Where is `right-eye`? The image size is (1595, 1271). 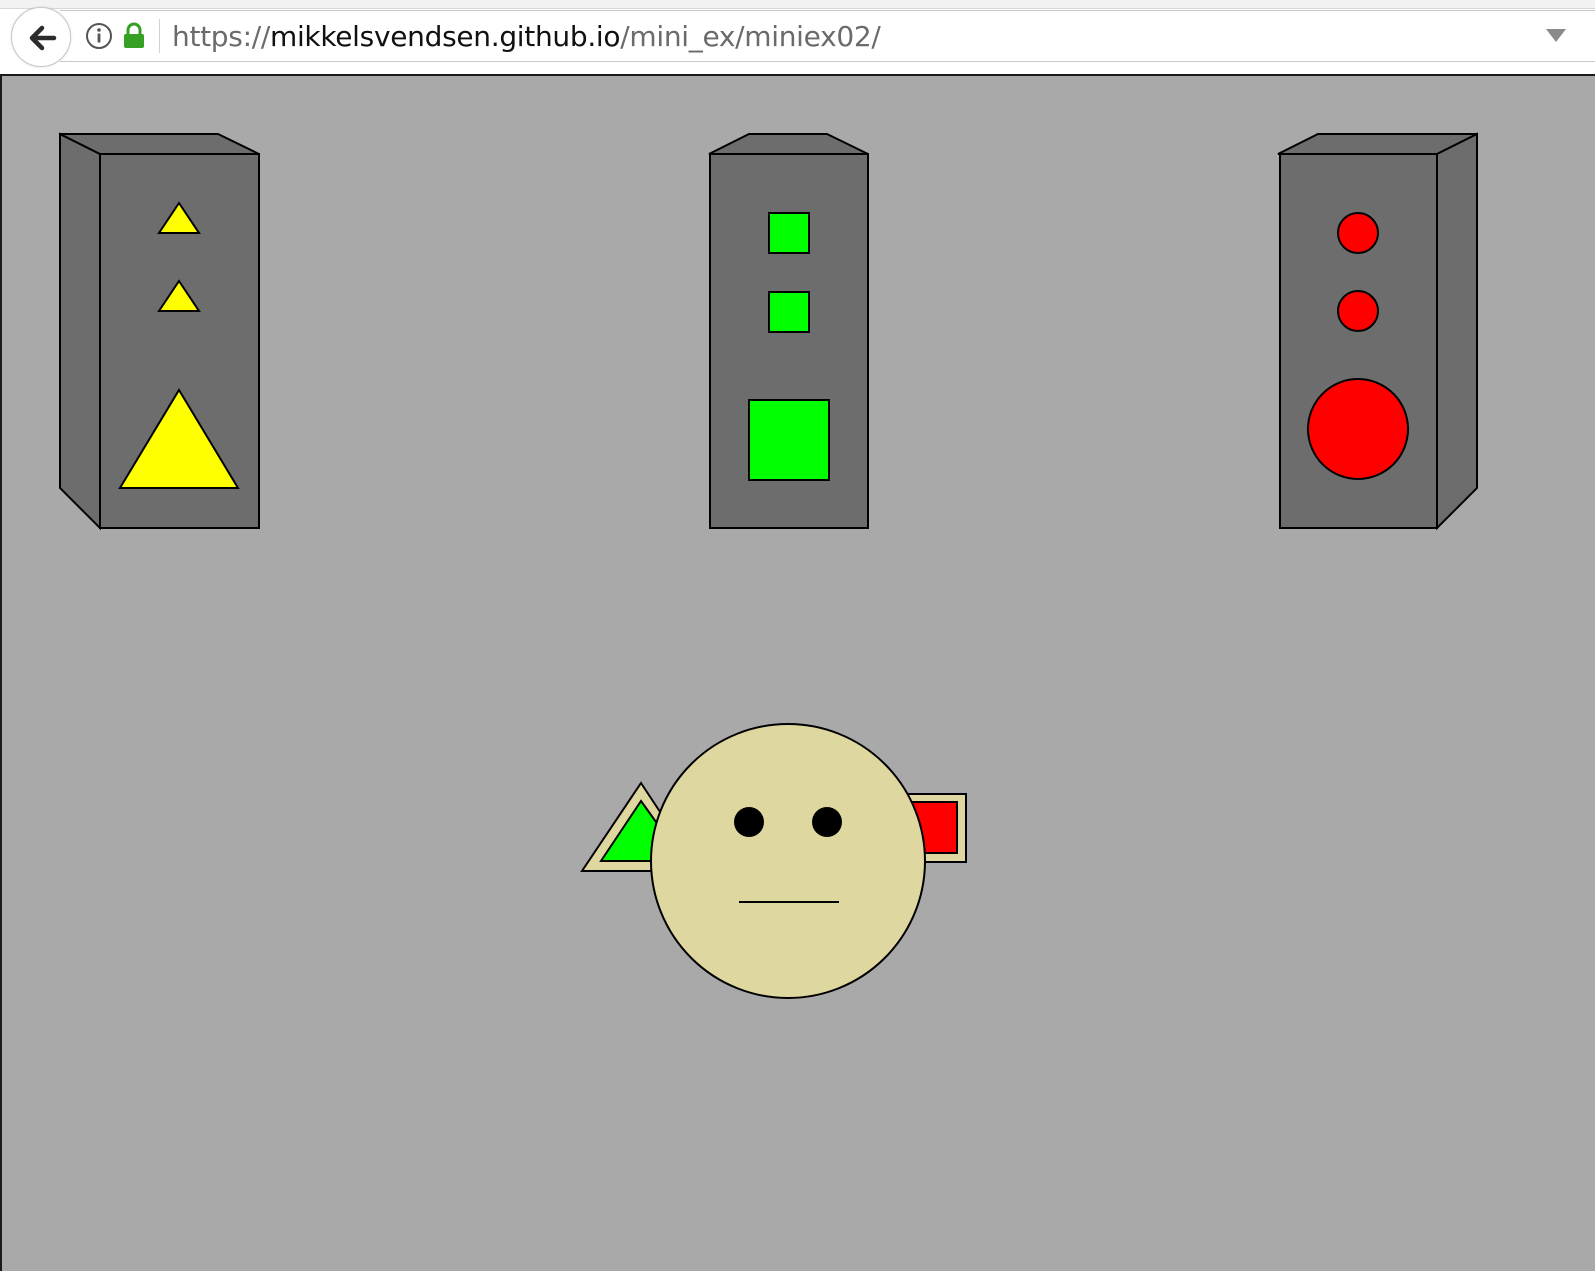
right-eye is located at coordinates (827, 822).